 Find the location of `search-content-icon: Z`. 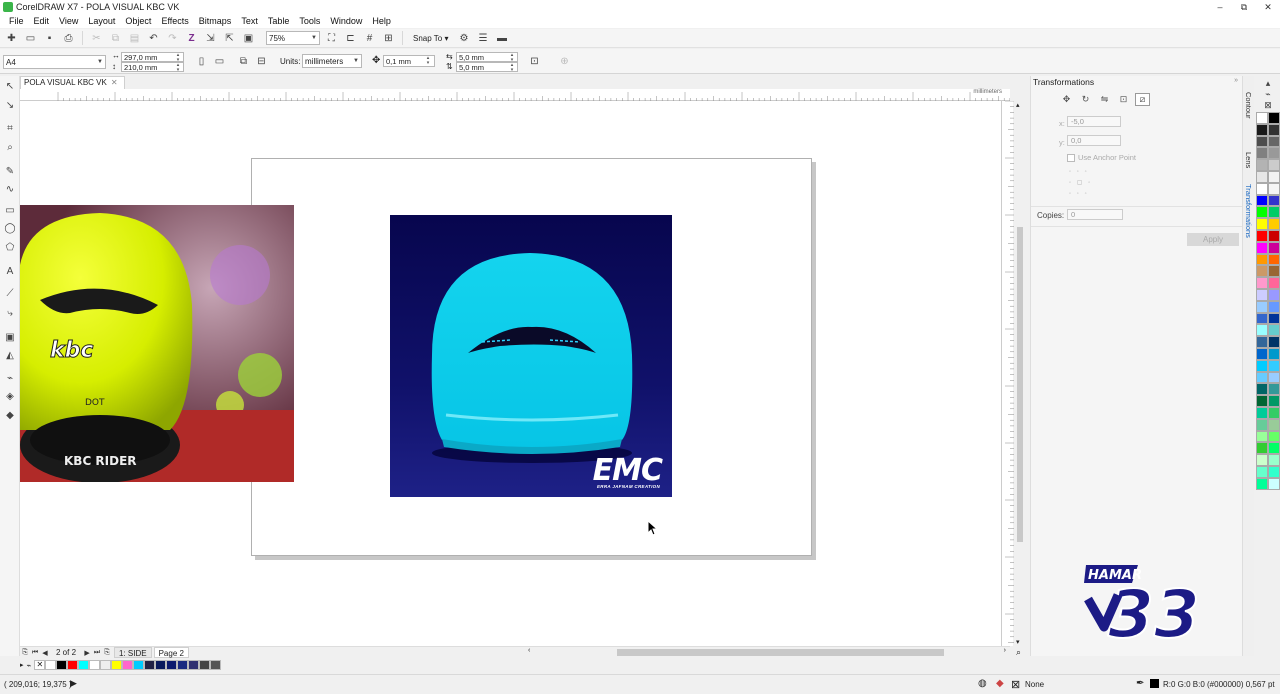

search-content-icon: Z is located at coordinates (191, 38).